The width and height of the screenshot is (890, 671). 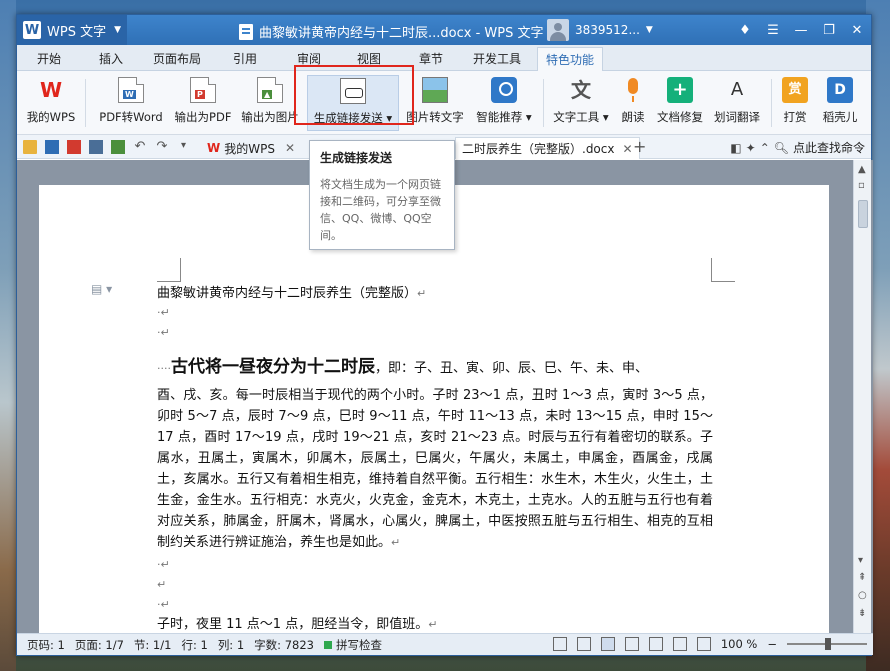 What do you see at coordinates (46, 645) in the screenshot?
I see `status-page-number: 页码: 1` at bounding box center [46, 645].